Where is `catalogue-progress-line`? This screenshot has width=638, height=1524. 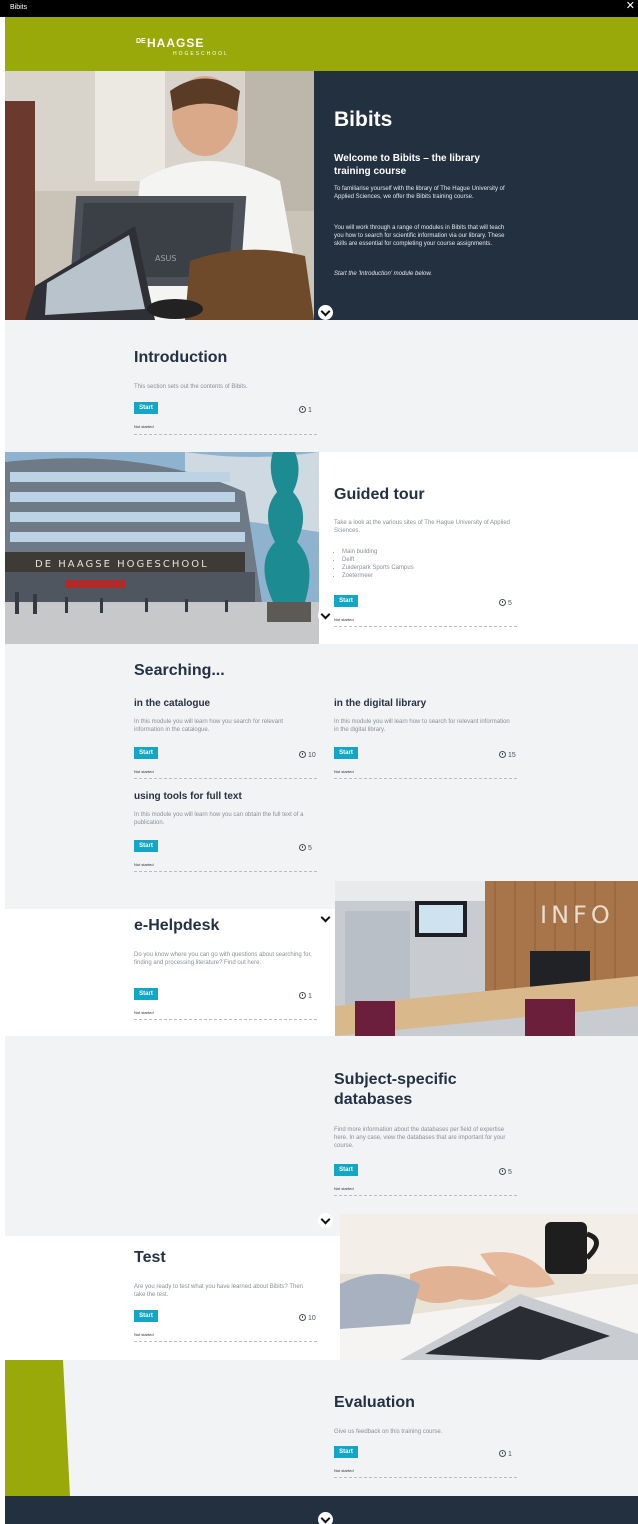 catalogue-progress-line is located at coordinates (225, 778).